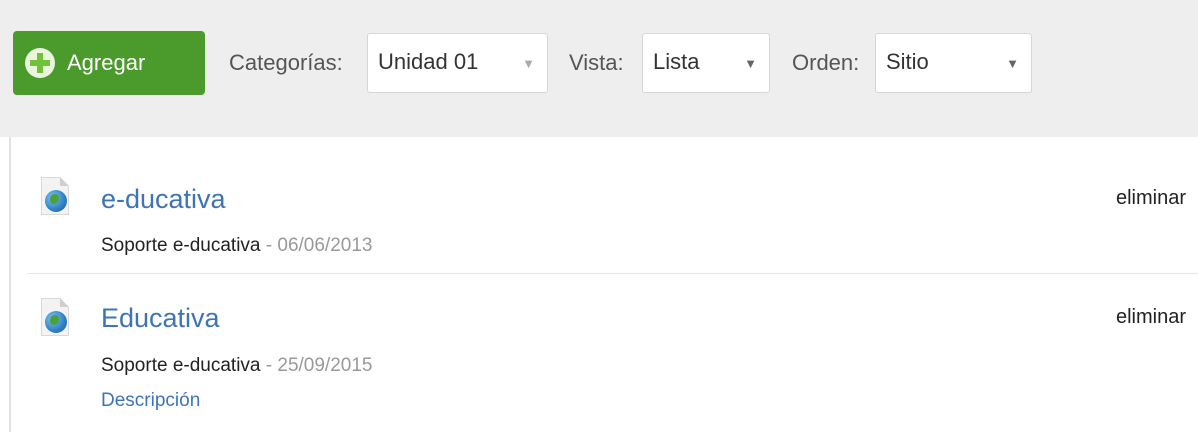 This screenshot has width=1198, height=432. I want to click on categorias-label: Categorías:, so click(286, 62).